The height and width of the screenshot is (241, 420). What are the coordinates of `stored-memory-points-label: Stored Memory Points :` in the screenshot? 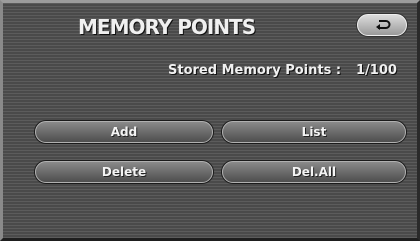 It's located at (255, 70).